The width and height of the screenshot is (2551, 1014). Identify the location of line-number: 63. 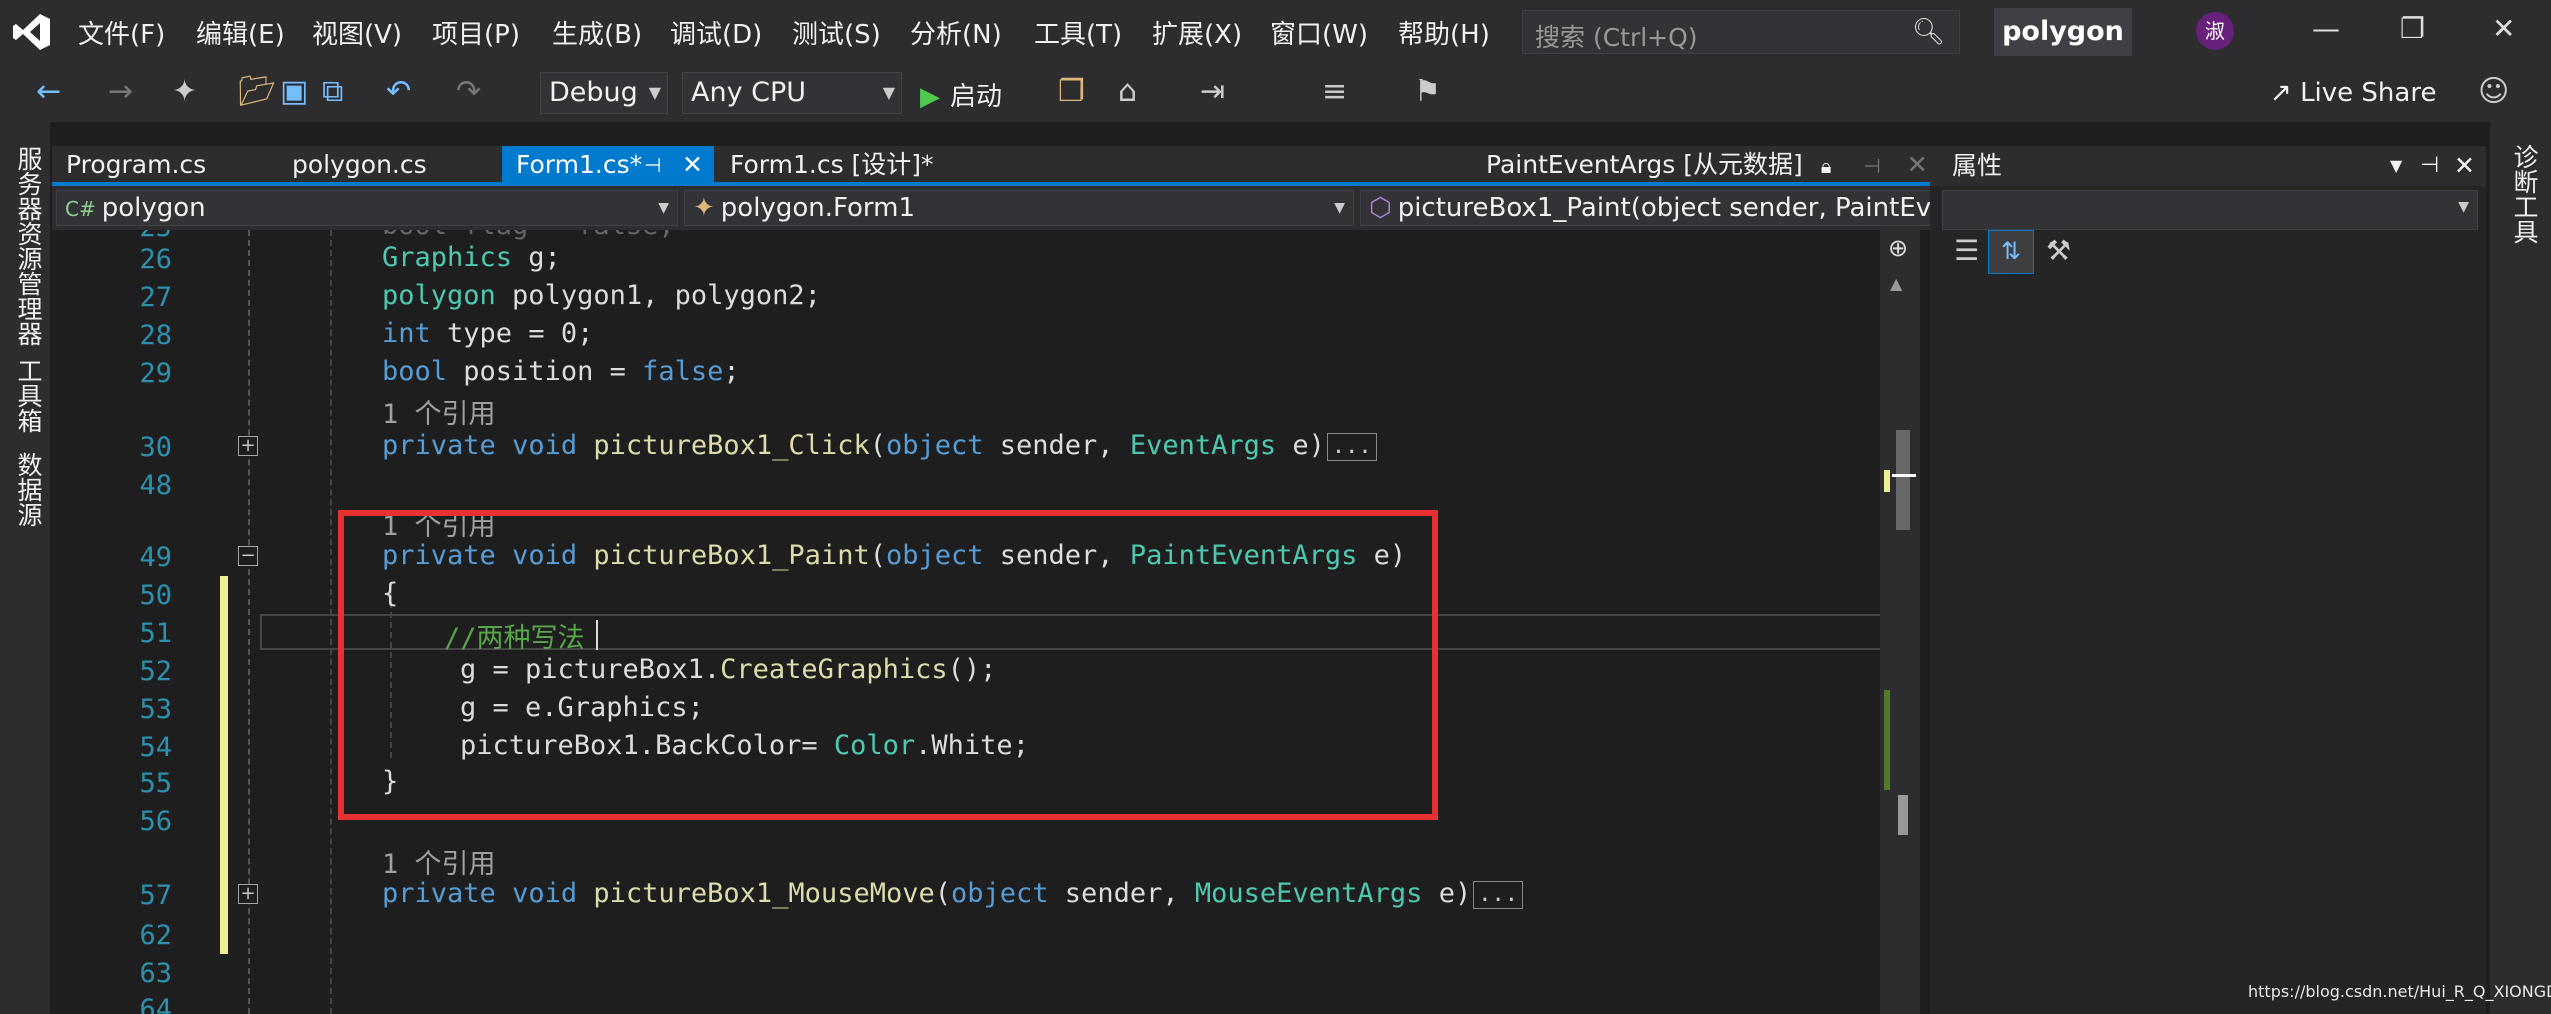
(155, 973).